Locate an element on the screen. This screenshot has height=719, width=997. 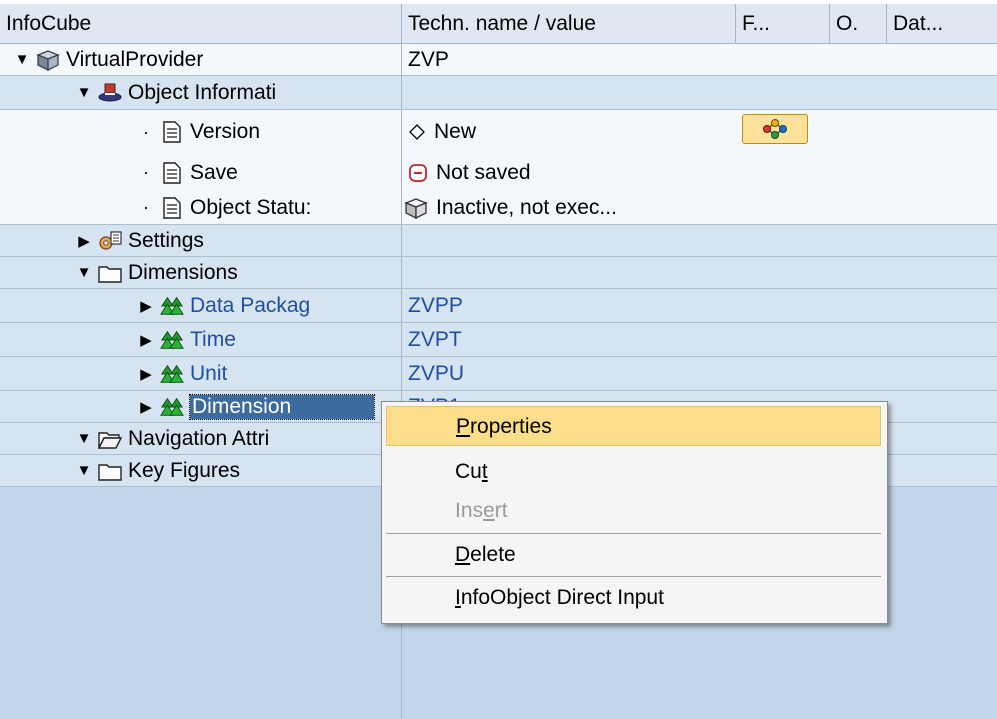
tree-node-label-selected: Dimension is located at coordinates (282, 406).